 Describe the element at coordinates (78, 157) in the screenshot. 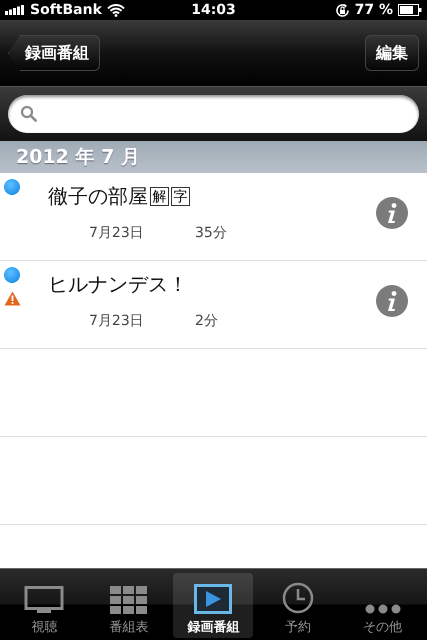

I see `section-title: 2012 年 7 月` at that location.